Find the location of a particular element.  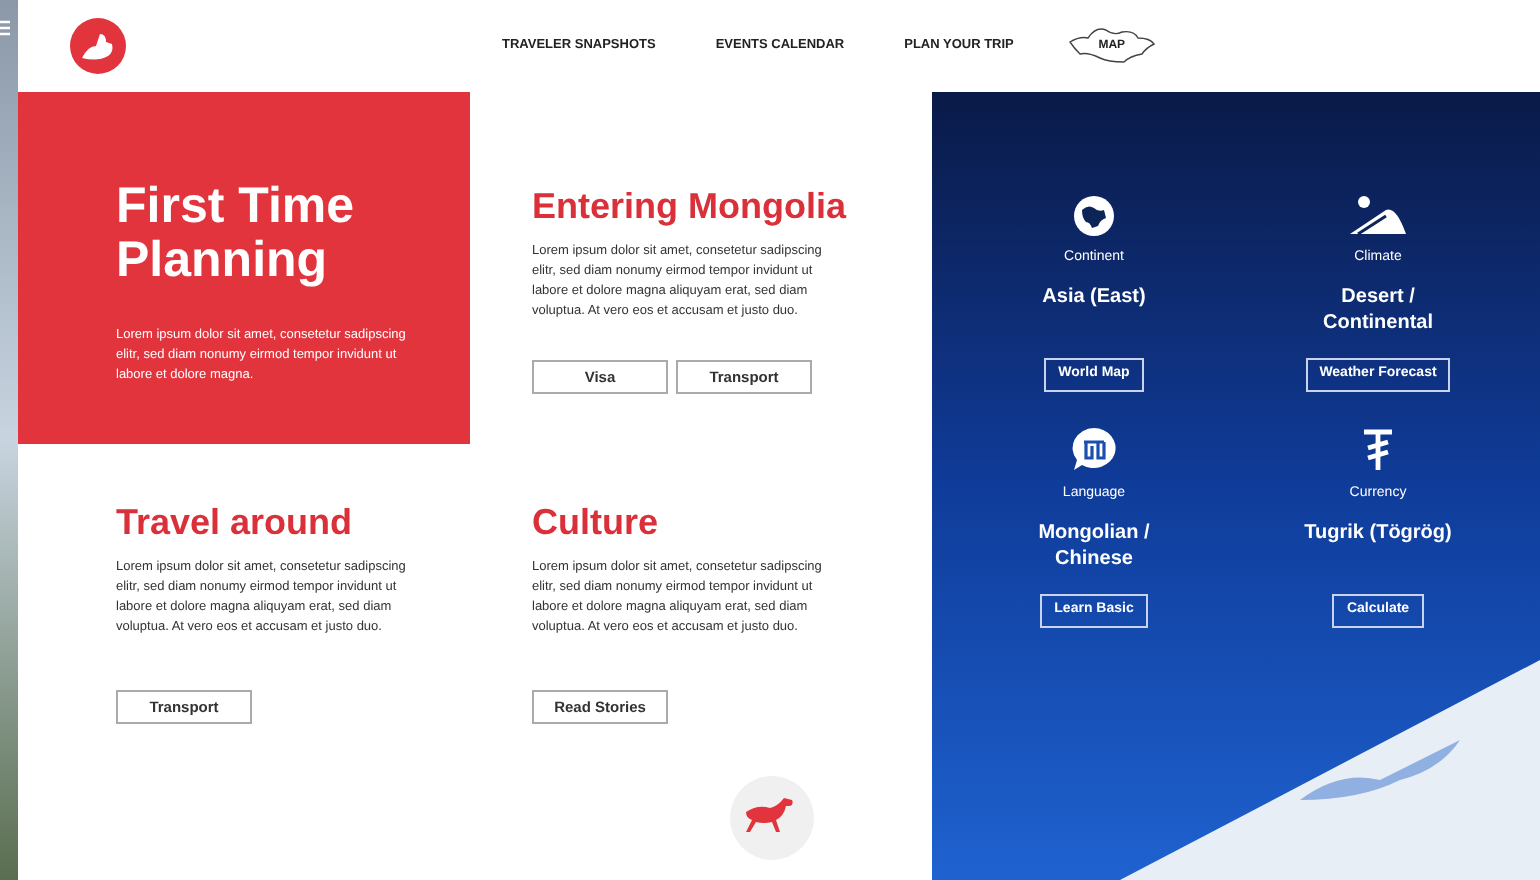

country-outline-icon is located at coordinates (1111, 46).